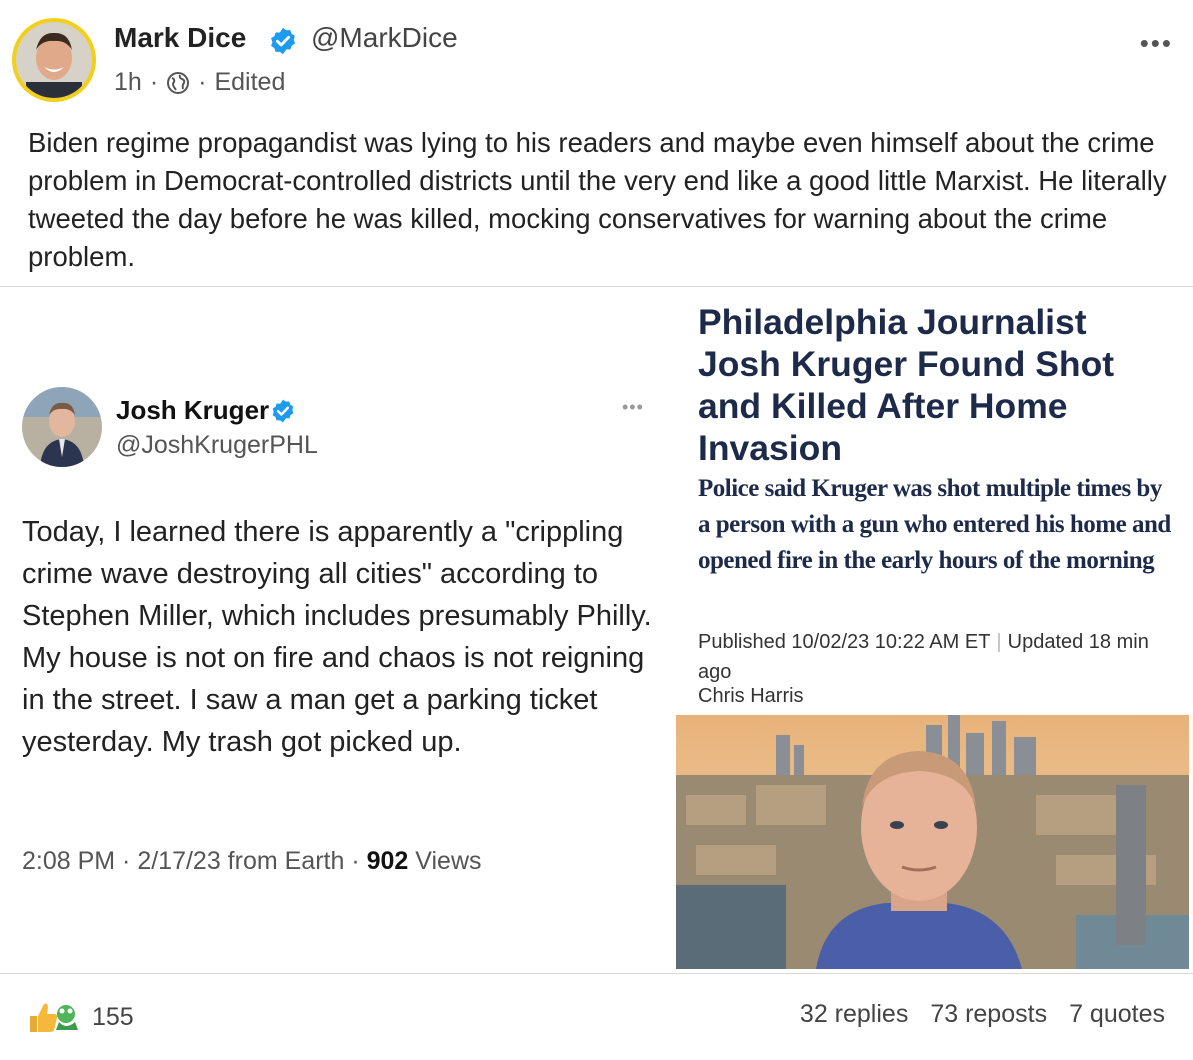 The height and width of the screenshot is (1060, 1193). I want to click on article-published-date: Published 10/02/23 10:22 AM ET, so click(844, 642).